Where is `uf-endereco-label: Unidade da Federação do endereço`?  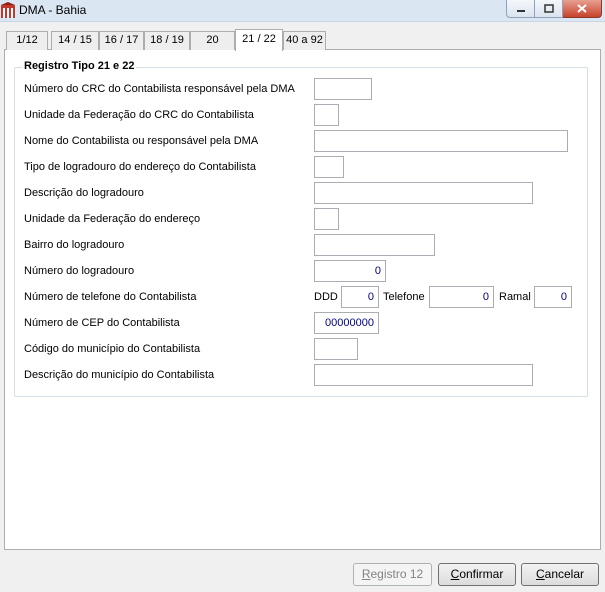 uf-endereco-label: Unidade da Federação do endereço is located at coordinates (112, 219).